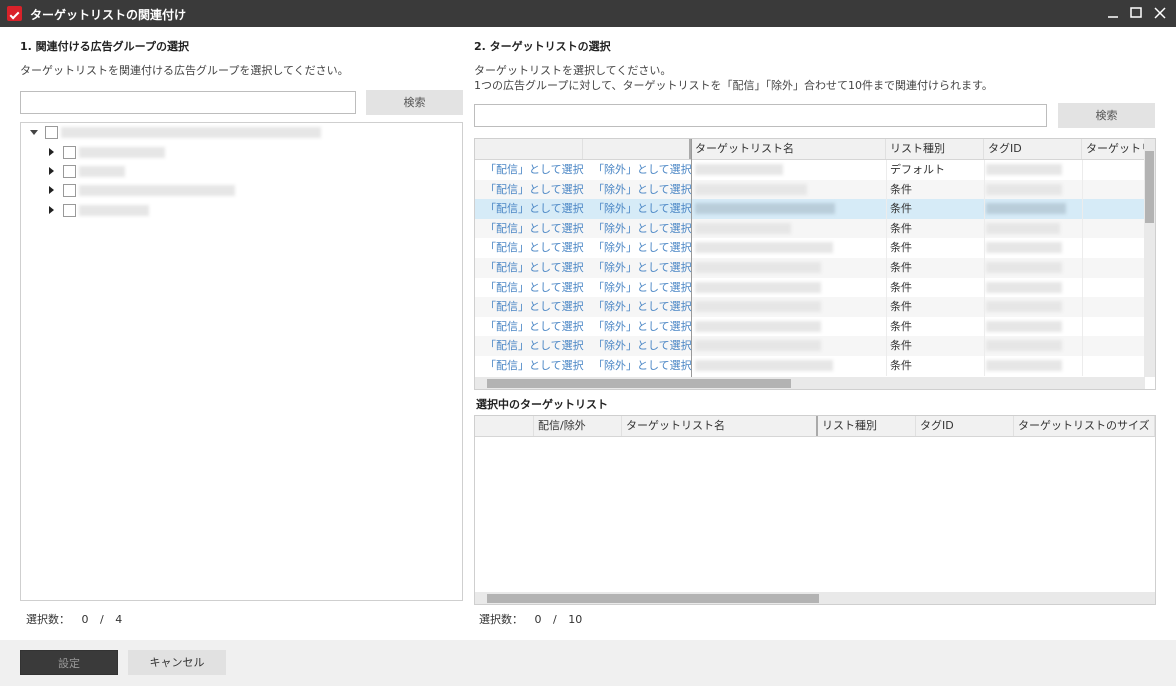 The height and width of the screenshot is (686, 1176). What do you see at coordinates (1149, 187) in the screenshot?
I see `vertical-scroll-thumb` at bounding box center [1149, 187].